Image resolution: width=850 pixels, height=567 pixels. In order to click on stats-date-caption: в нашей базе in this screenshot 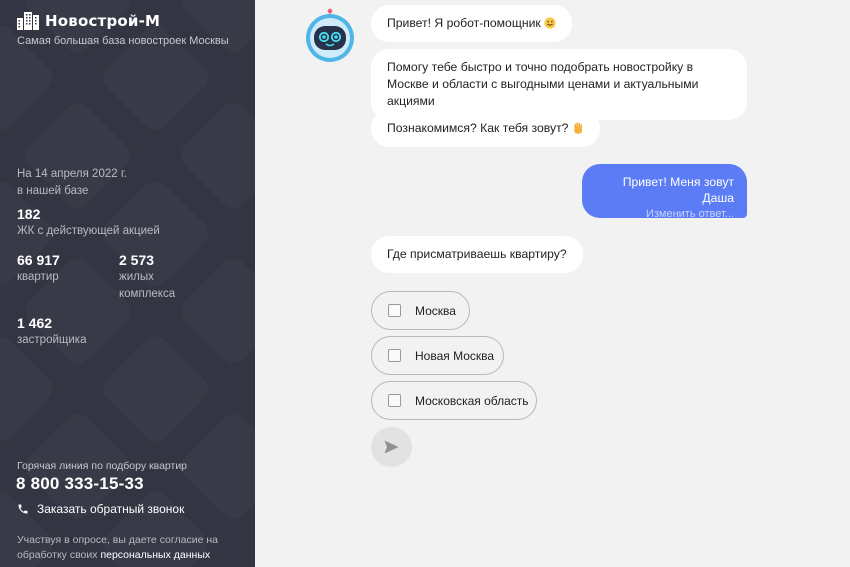, I will do `click(53, 191)`.